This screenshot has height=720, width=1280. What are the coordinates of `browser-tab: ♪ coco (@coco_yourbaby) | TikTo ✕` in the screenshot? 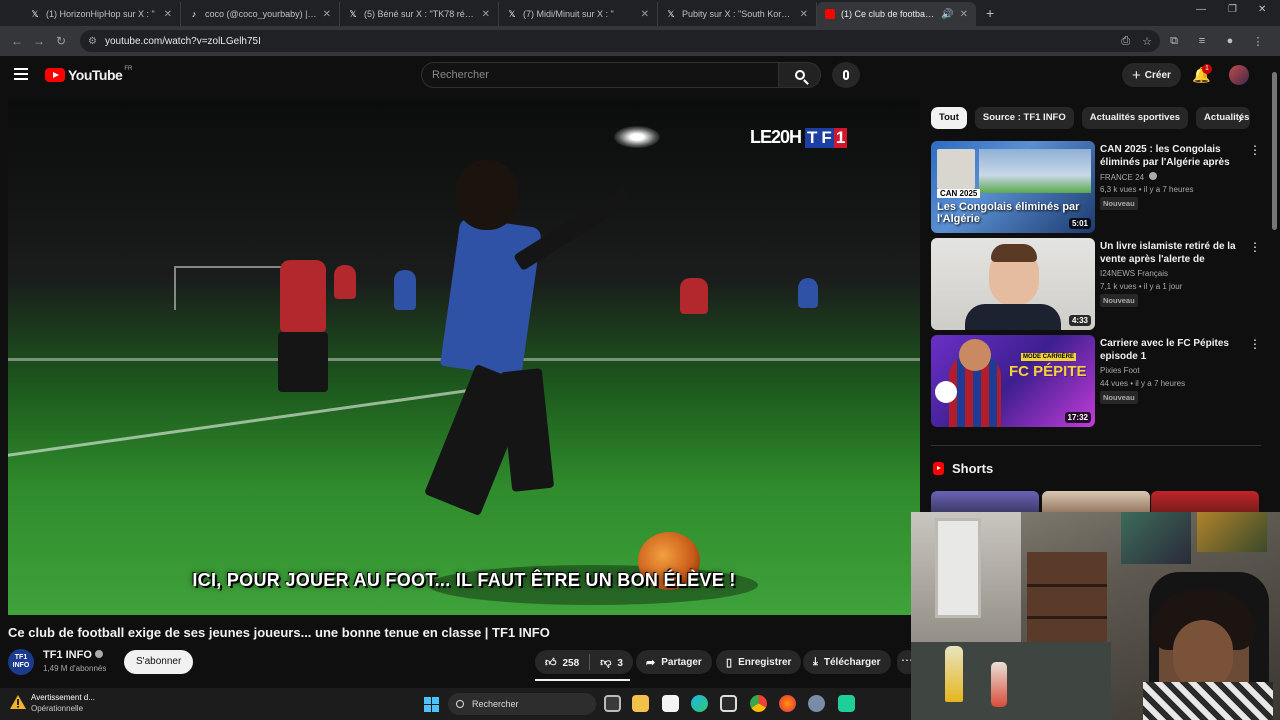 It's located at (260, 14).